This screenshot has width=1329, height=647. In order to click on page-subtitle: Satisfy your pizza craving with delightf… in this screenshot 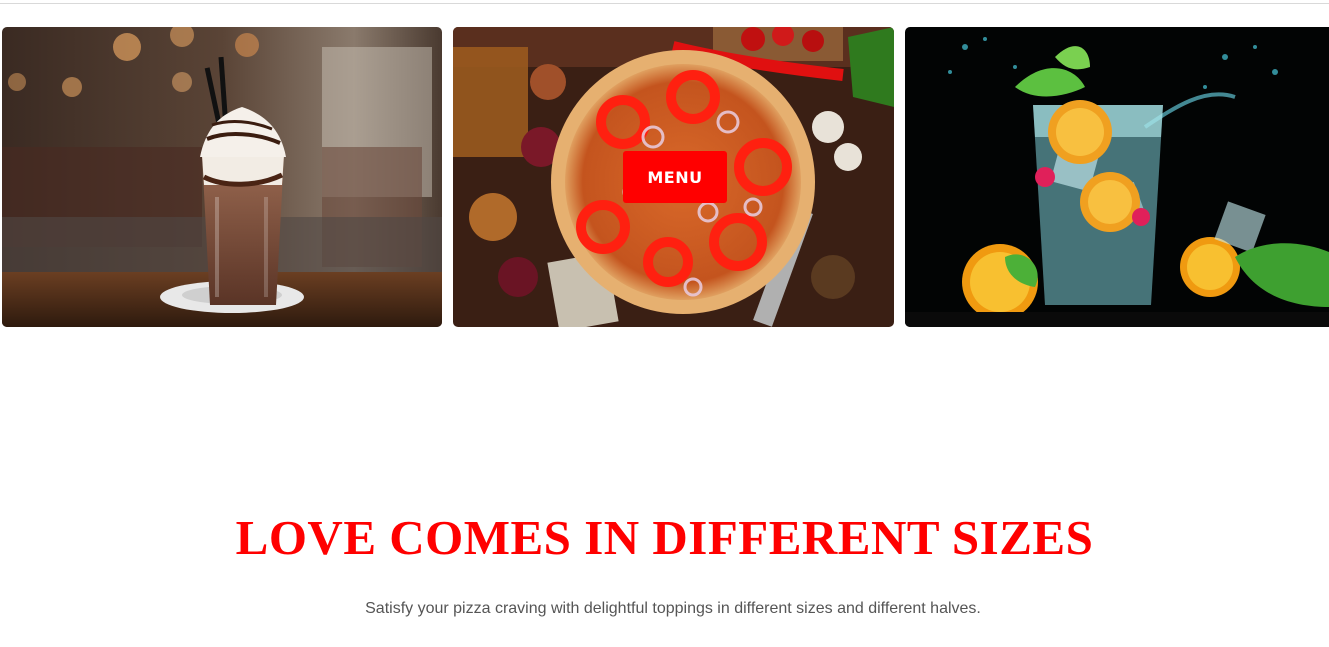, I will do `click(673, 608)`.